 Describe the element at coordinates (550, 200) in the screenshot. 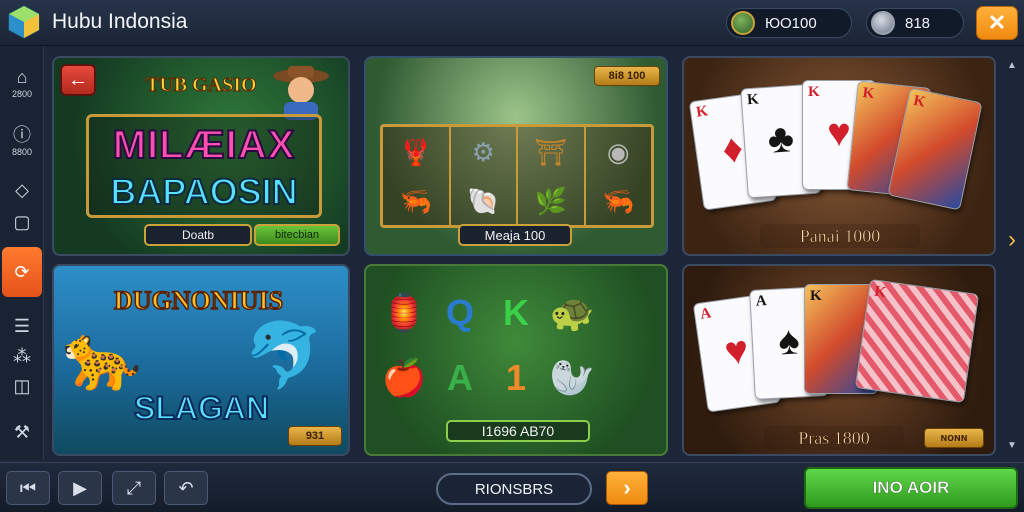

I see `leaf-icon: 🌿` at that location.